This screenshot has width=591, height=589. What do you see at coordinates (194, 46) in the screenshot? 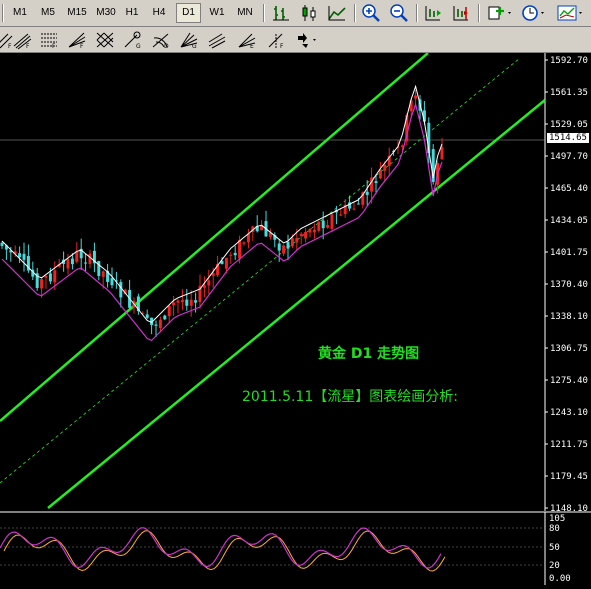
I see `svg-text: G` at bounding box center [194, 46].